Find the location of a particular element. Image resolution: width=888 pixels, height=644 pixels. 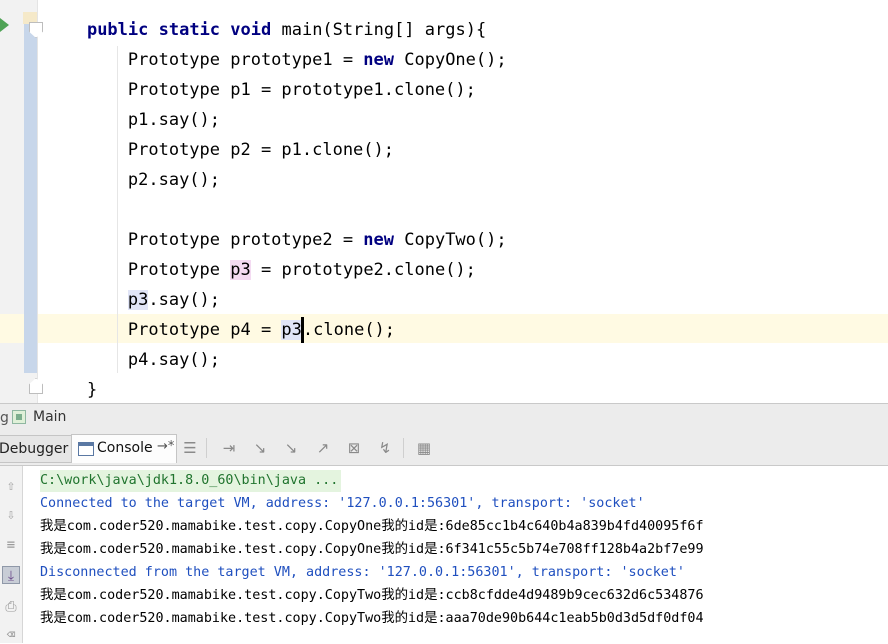

code-token: main(String[] args){ is located at coordinates (379, 30).